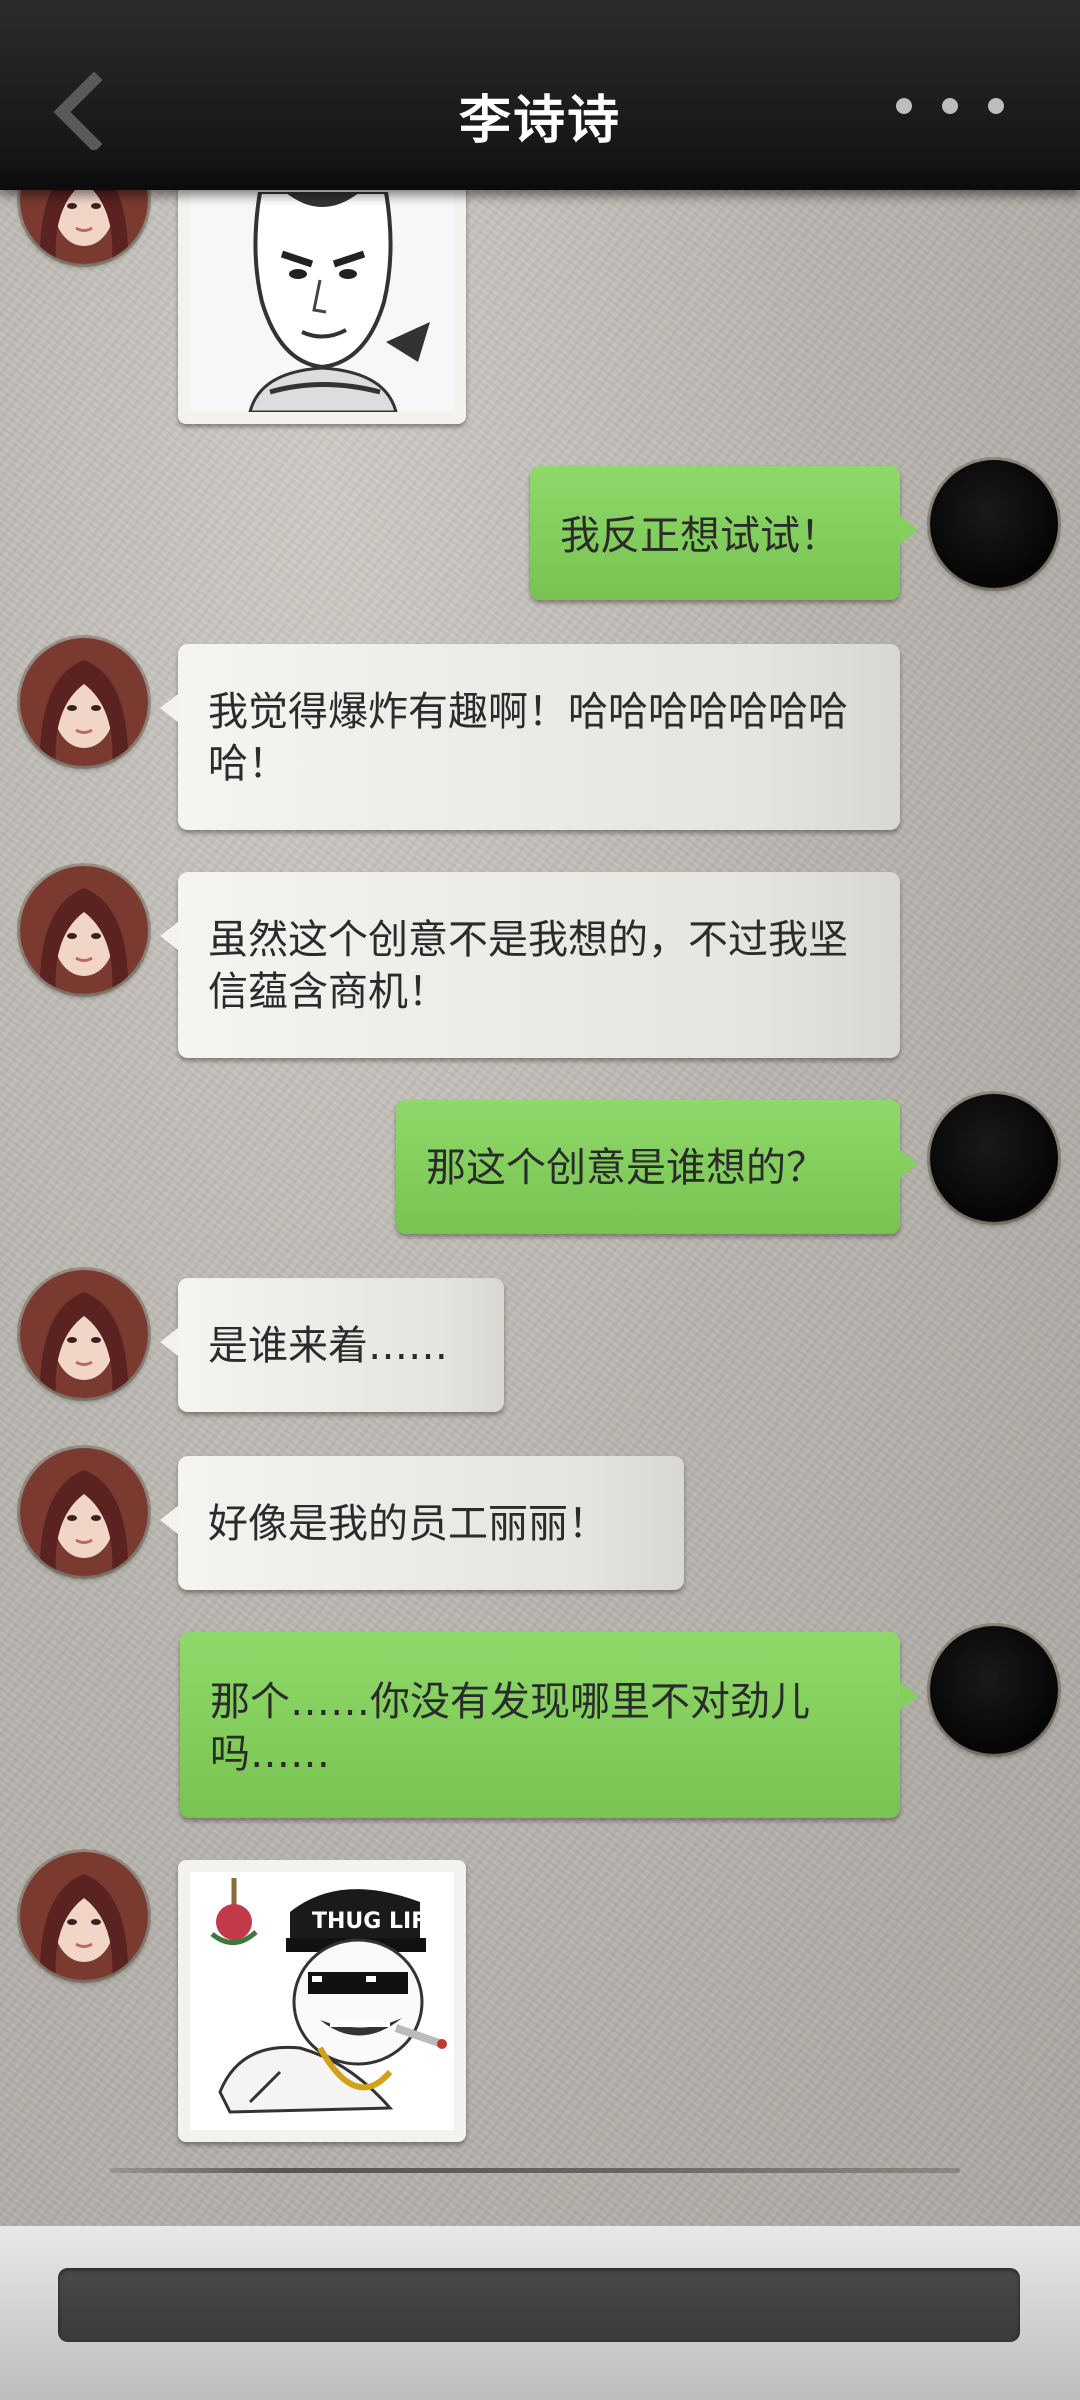  I want to click on message-bubble-received: 好像是我的员工丽丽！, so click(422, 1523).